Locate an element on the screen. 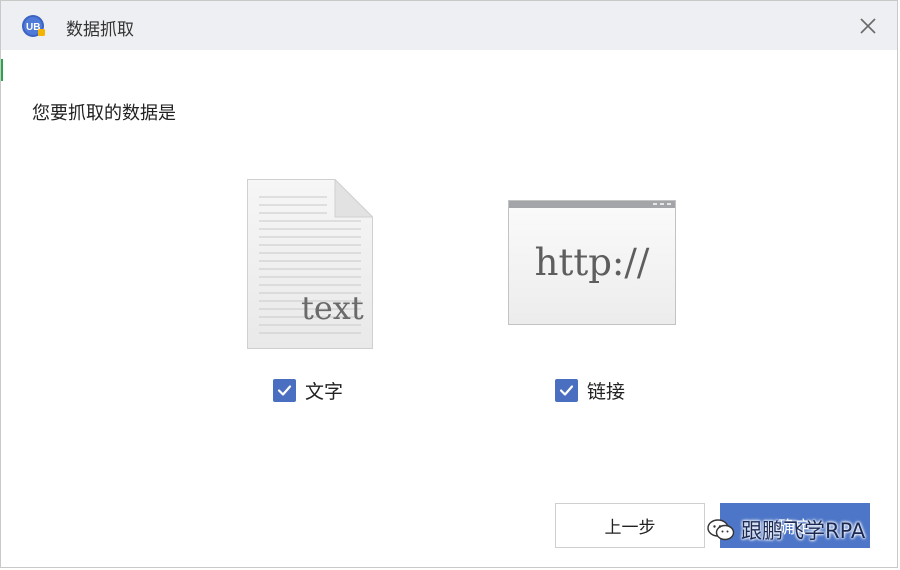 The image size is (900, 570). watermark-text: 跟鹏飞学RPA is located at coordinates (803, 531).